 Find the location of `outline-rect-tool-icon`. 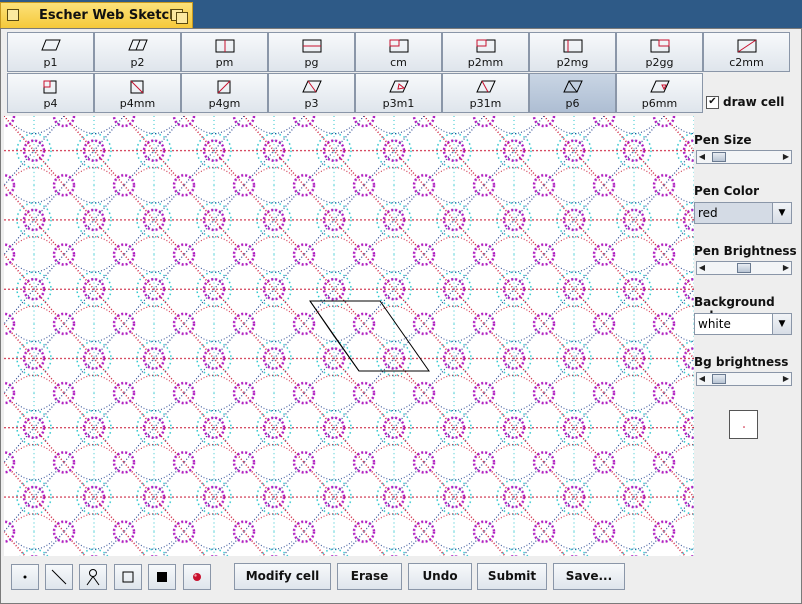

outline-rect-tool-icon is located at coordinates (128, 577).